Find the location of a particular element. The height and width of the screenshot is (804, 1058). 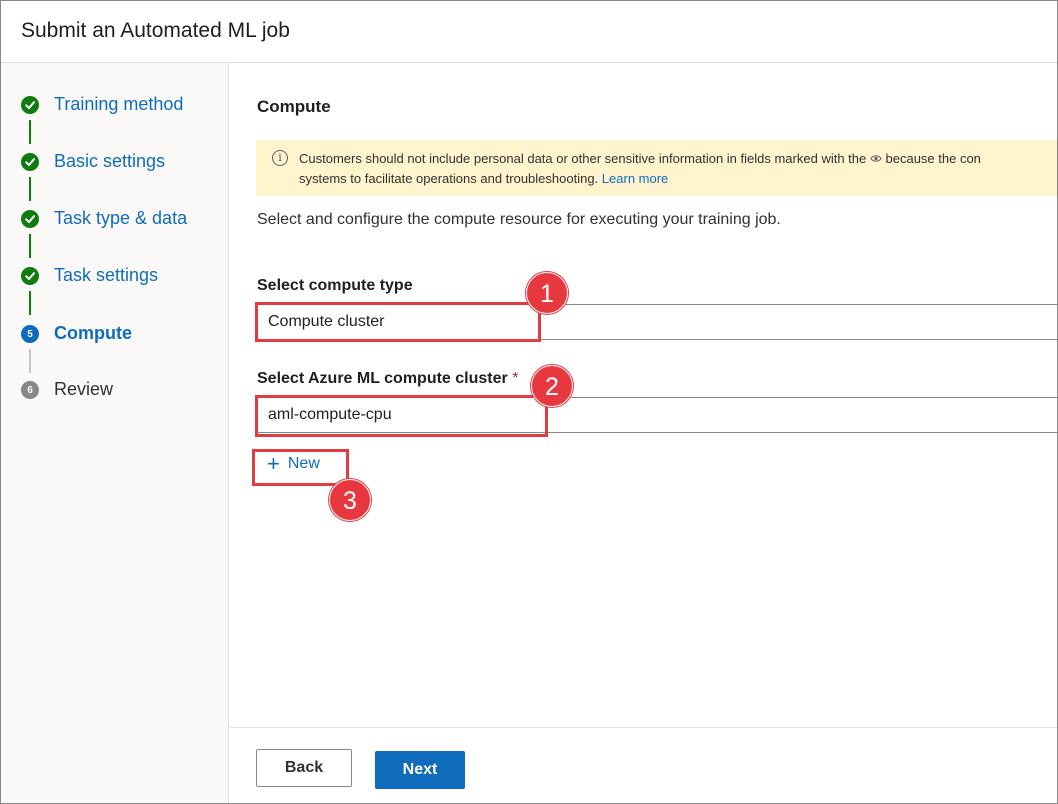

step-task-settings: Task settings is located at coordinates (115, 276).